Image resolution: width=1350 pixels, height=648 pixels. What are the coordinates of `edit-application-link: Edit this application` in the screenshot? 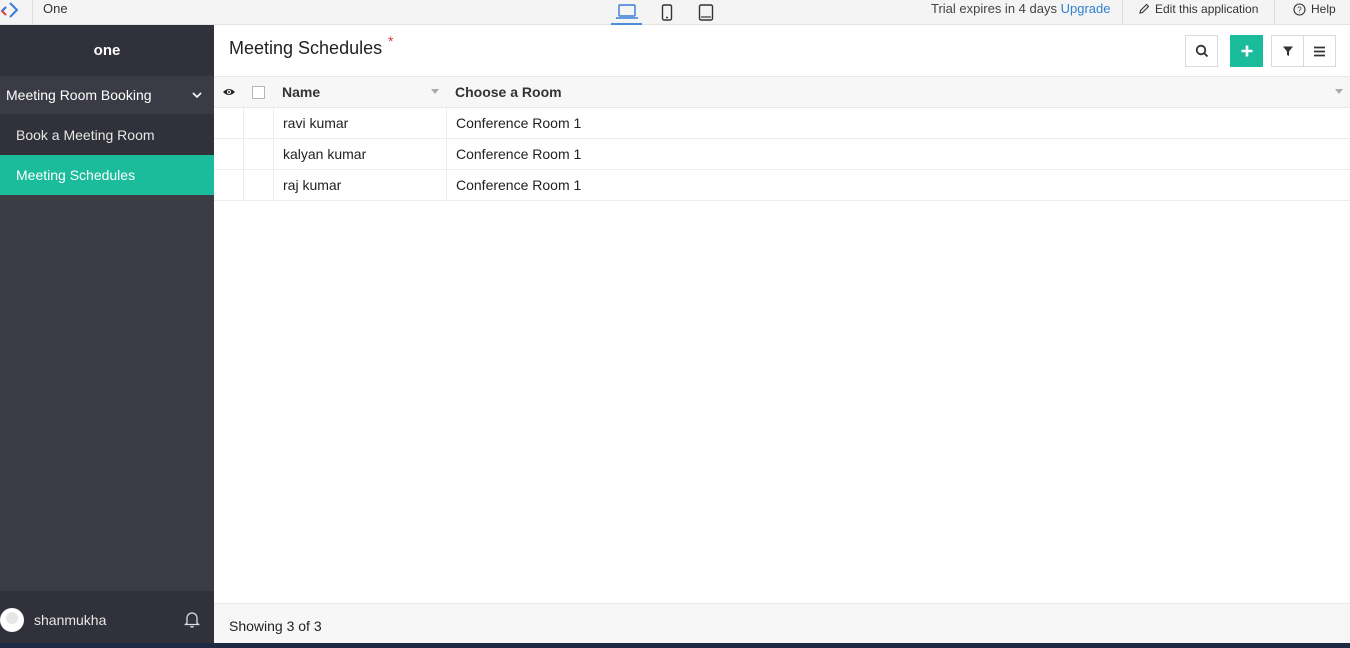 It's located at (1198, 9).